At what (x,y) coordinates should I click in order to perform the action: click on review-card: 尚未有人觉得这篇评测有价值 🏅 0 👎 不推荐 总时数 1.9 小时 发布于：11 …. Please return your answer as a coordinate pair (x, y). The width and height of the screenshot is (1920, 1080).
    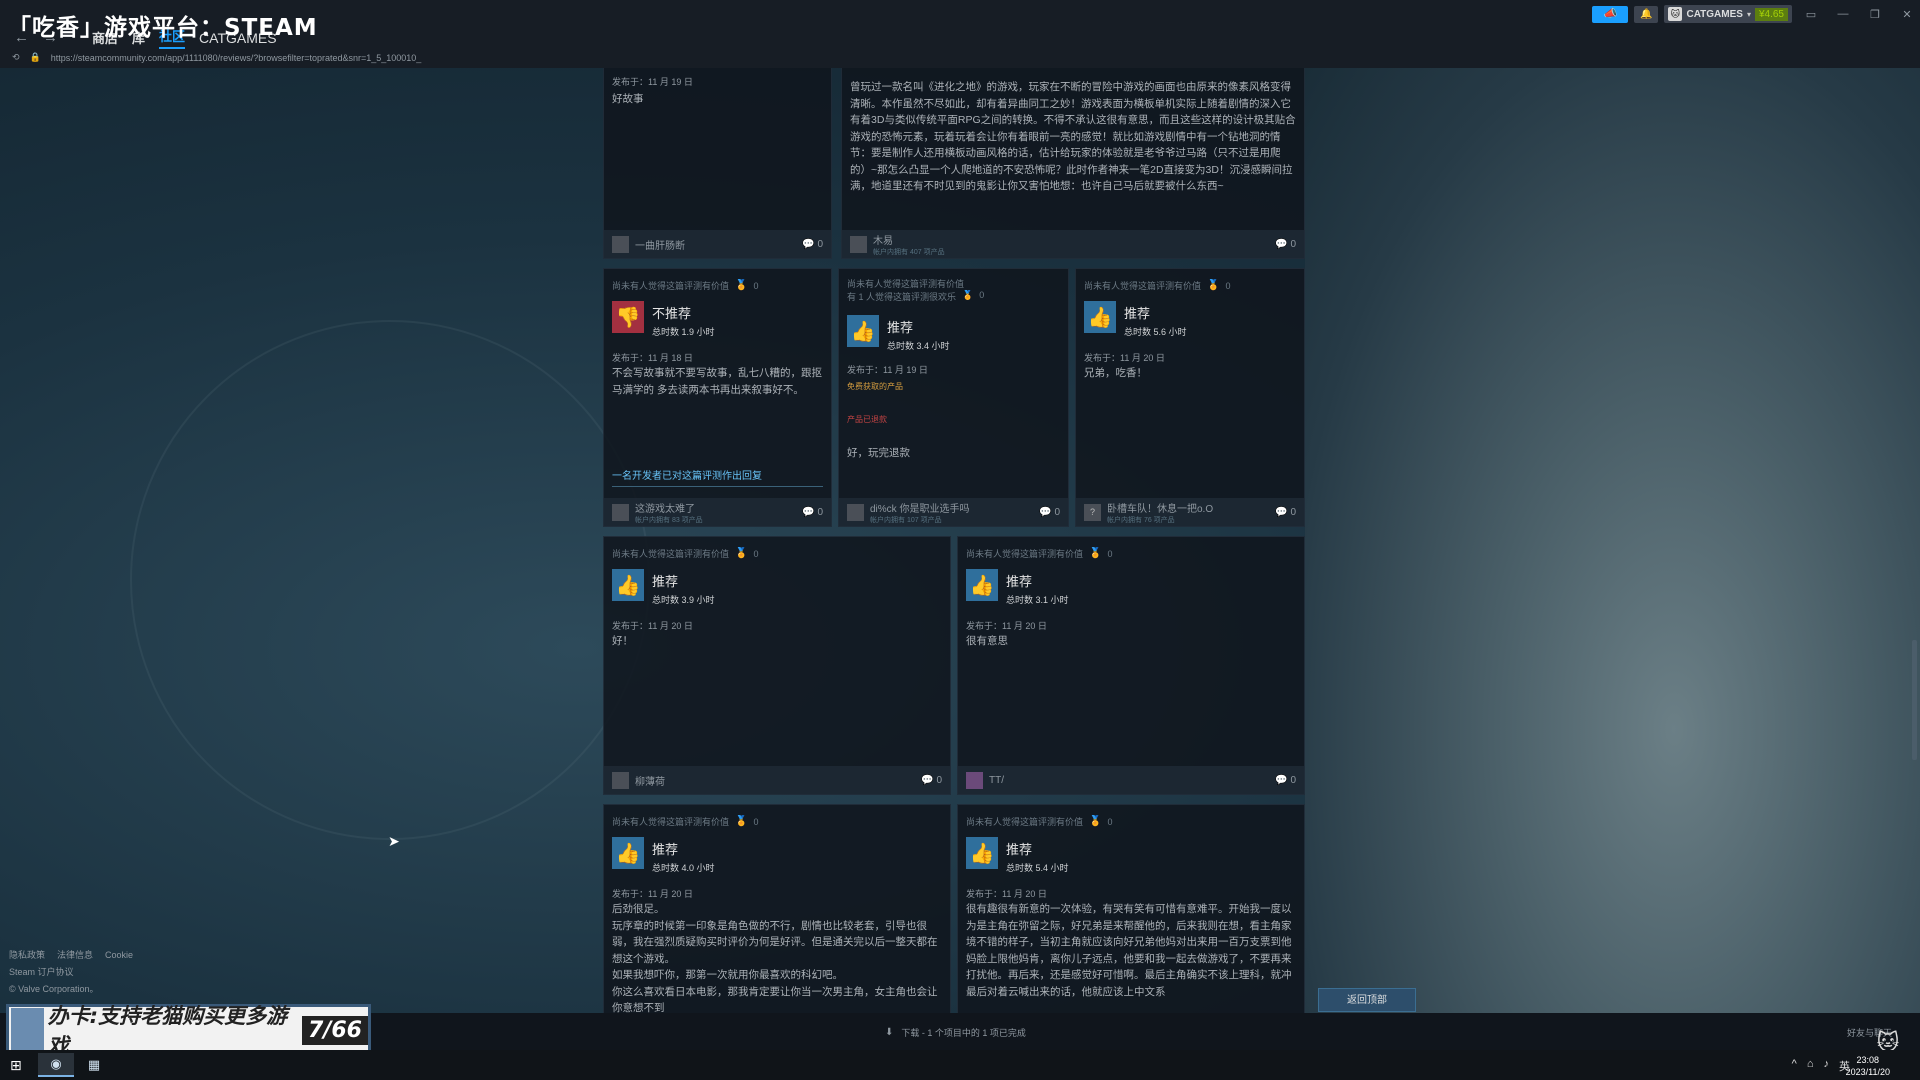
    Looking at the image, I should click on (717, 397).